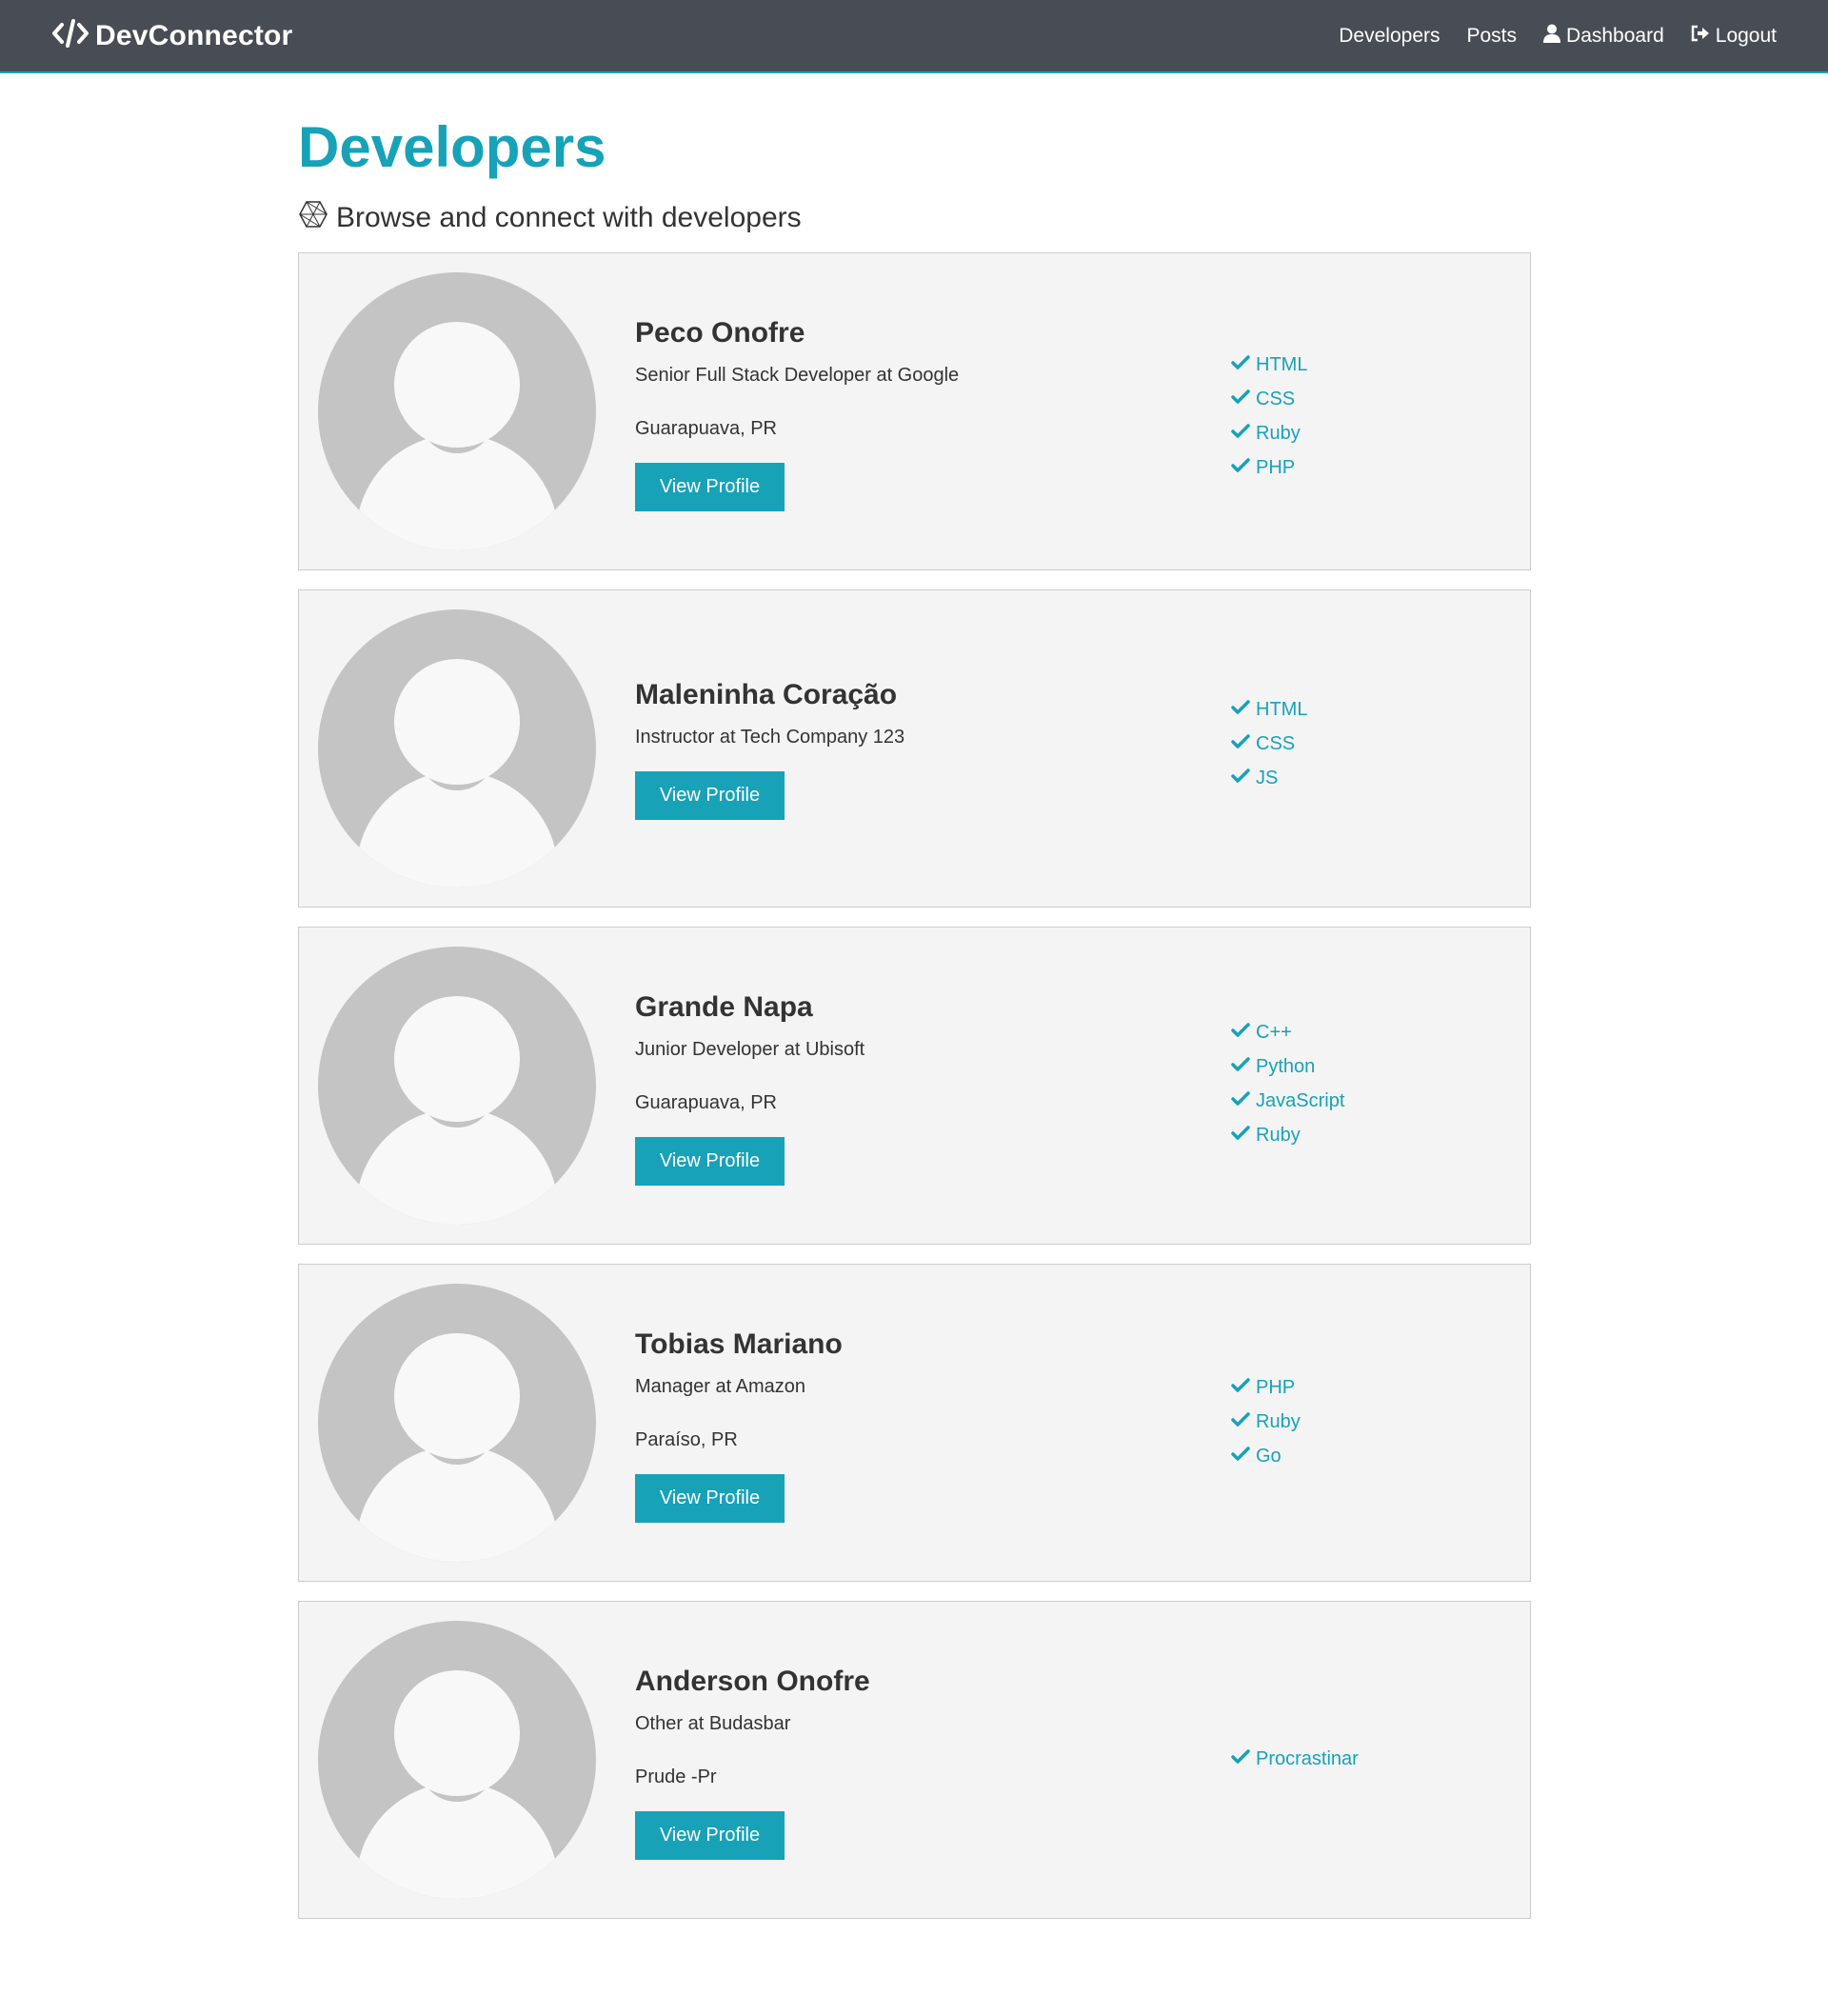 Image resolution: width=1828 pixels, height=2016 pixels. I want to click on nav-link-posts: Posts, so click(1492, 36).